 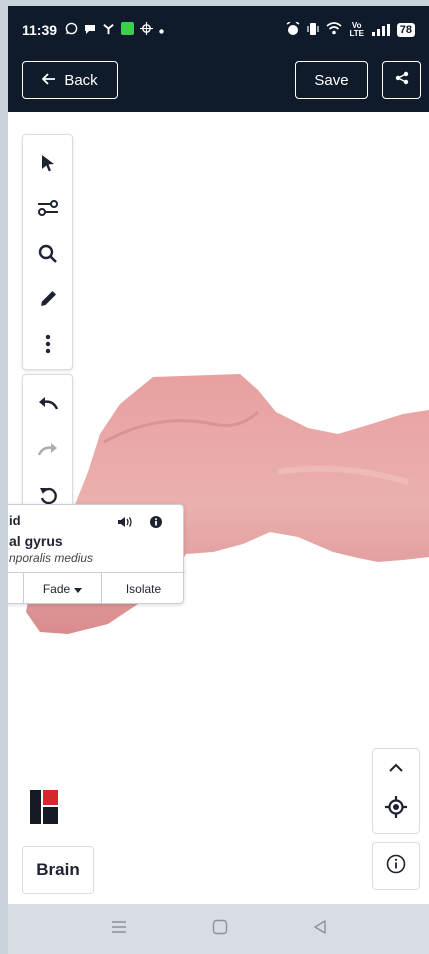 I want to click on select-tool-button, so click(x=48, y=165).